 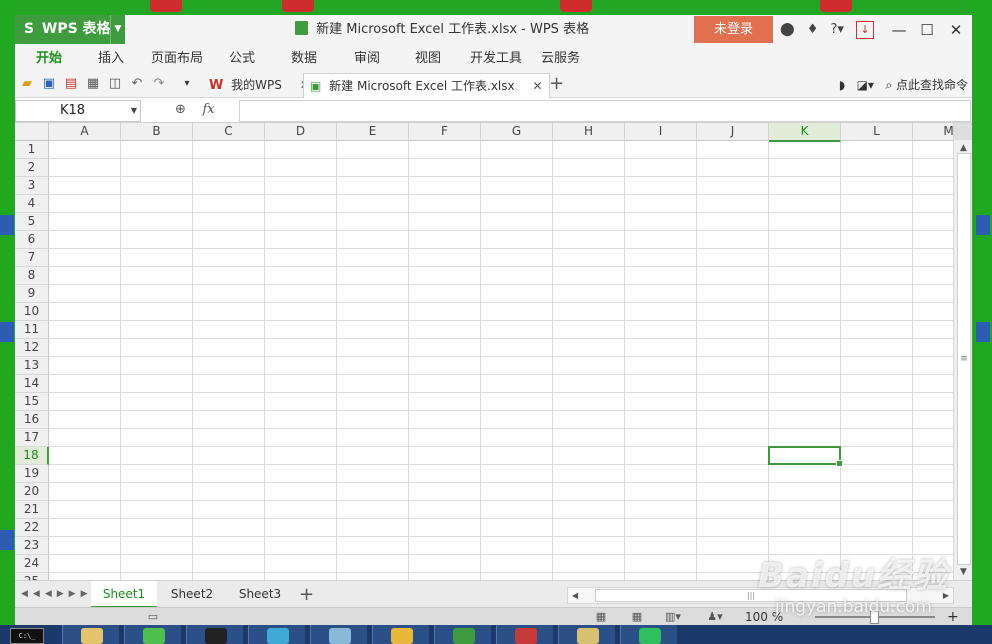 What do you see at coordinates (373, 132) in the screenshot?
I see `column-header-e: E` at bounding box center [373, 132].